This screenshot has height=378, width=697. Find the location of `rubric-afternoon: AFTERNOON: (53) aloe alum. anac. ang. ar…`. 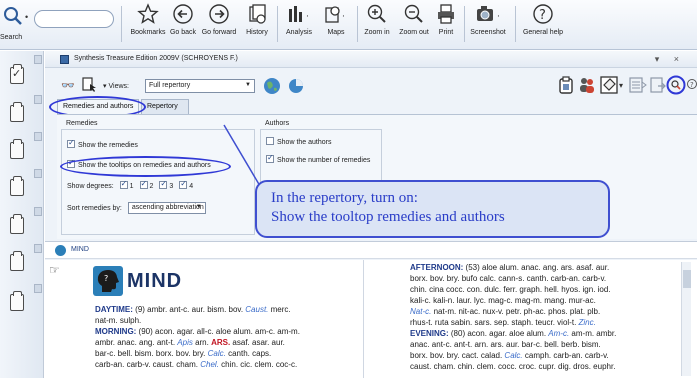

rubric-afternoon: AFTERNOON: (53) aloe alum. anac. ang. ar… is located at coordinates (545, 267).